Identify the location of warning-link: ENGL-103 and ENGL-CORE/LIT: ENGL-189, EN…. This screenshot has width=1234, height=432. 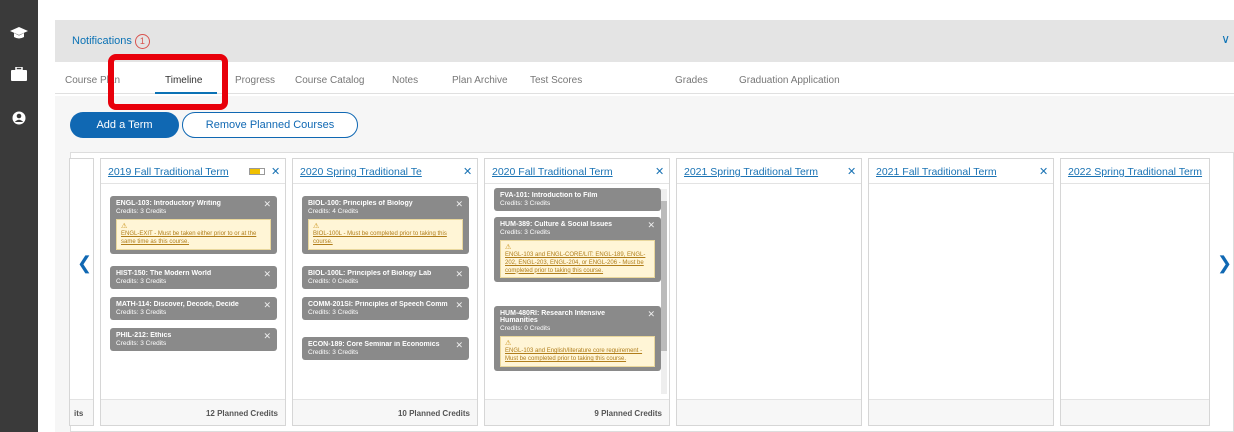
(575, 263).